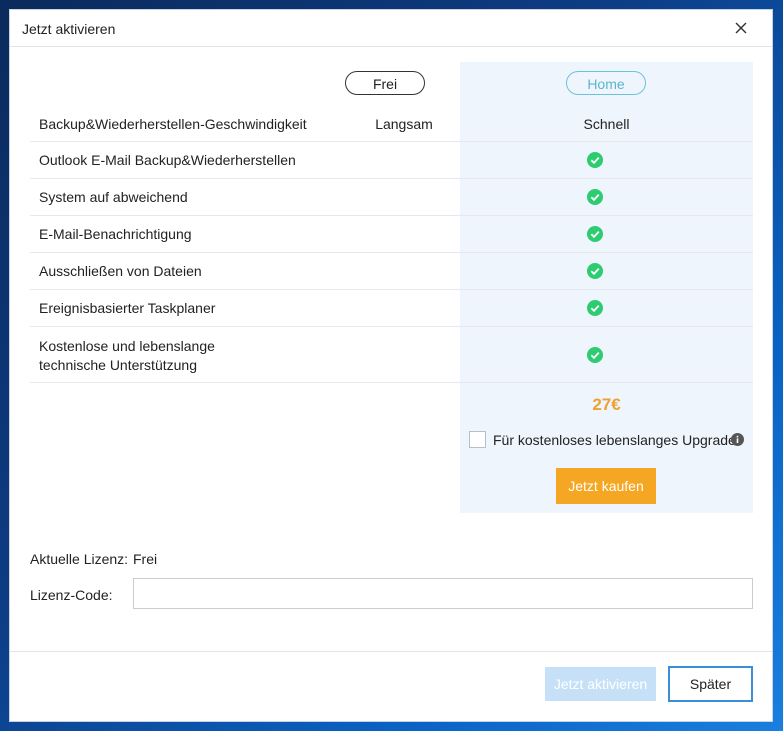 The height and width of the screenshot is (731, 783). I want to click on feature-label: Outlook E-Mail Backup&Wiederherstellen, so click(167, 160).